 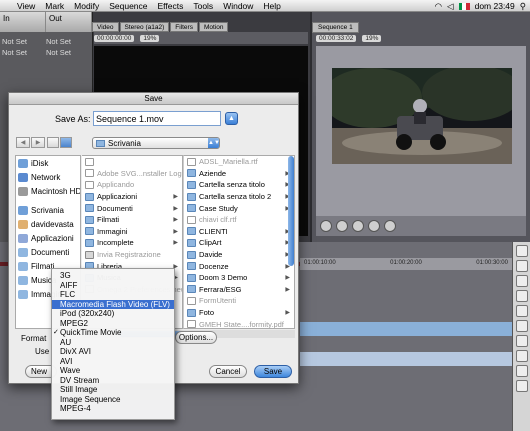 What do you see at coordinates (238, 6) in the screenshot?
I see `menu-item: Window` at bounding box center [238, 6].